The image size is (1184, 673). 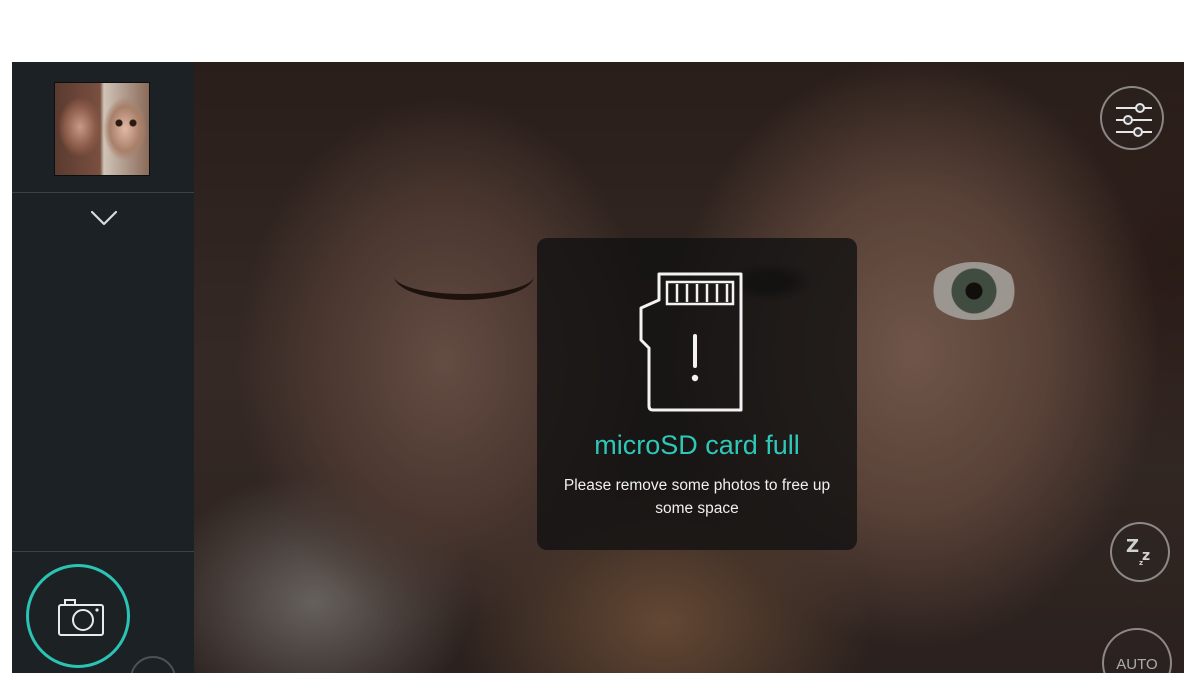 What do you see at coordinates (1146, 556) in the screenshot?
I see `sleep-z-small: z` at bounding box center [1146, 556].